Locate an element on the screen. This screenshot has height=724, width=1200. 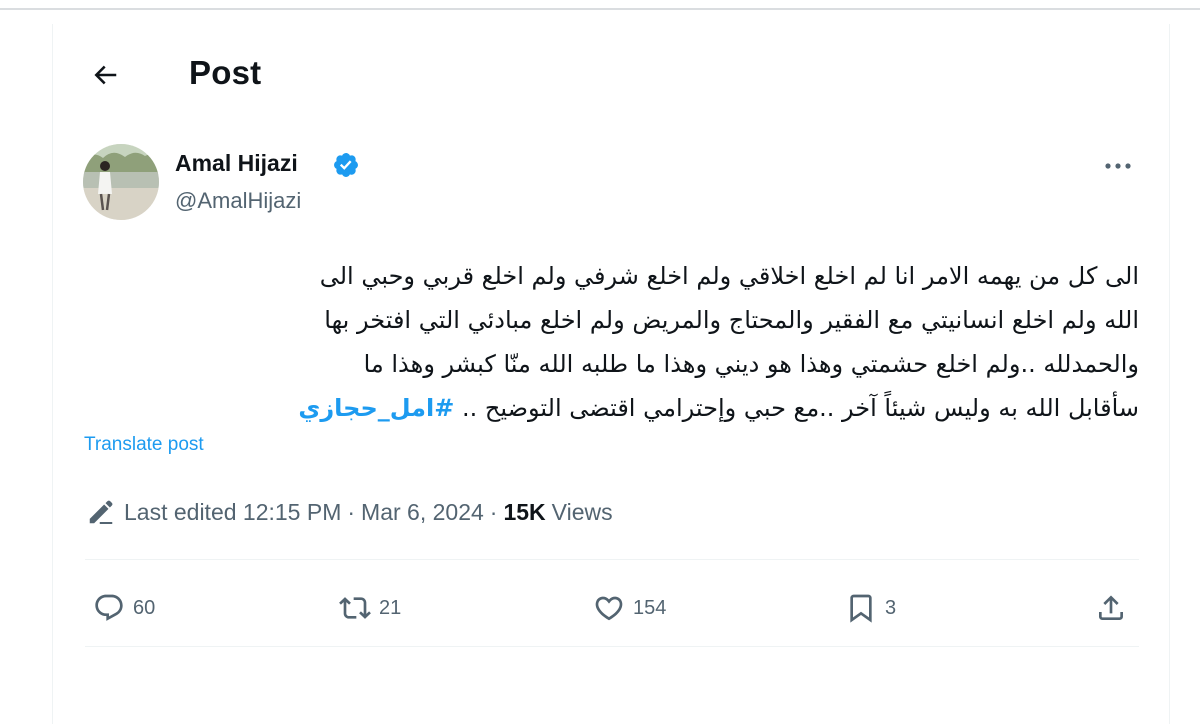
like-button: 154 is located at coordinates (629, 608).